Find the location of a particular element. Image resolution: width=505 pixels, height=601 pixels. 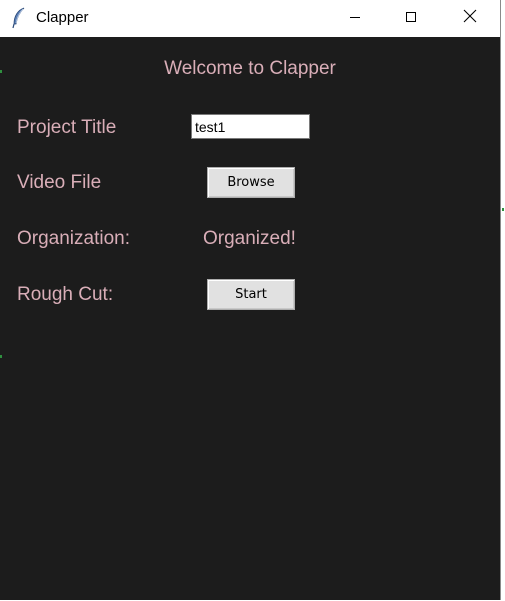

organization-label: Organization: is located at coordinates (74, 238).